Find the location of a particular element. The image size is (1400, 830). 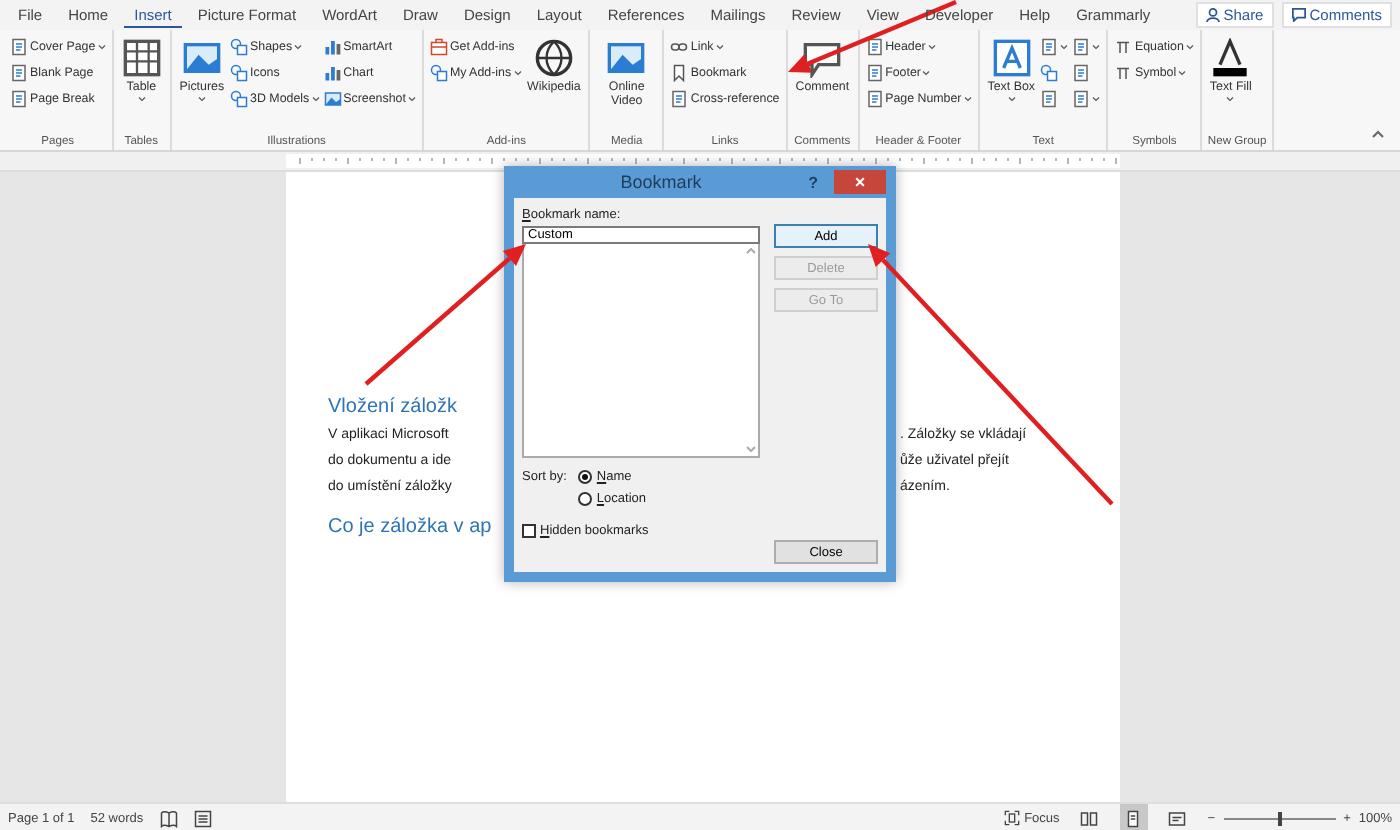

book-icon is located at coordinates (168, 818).